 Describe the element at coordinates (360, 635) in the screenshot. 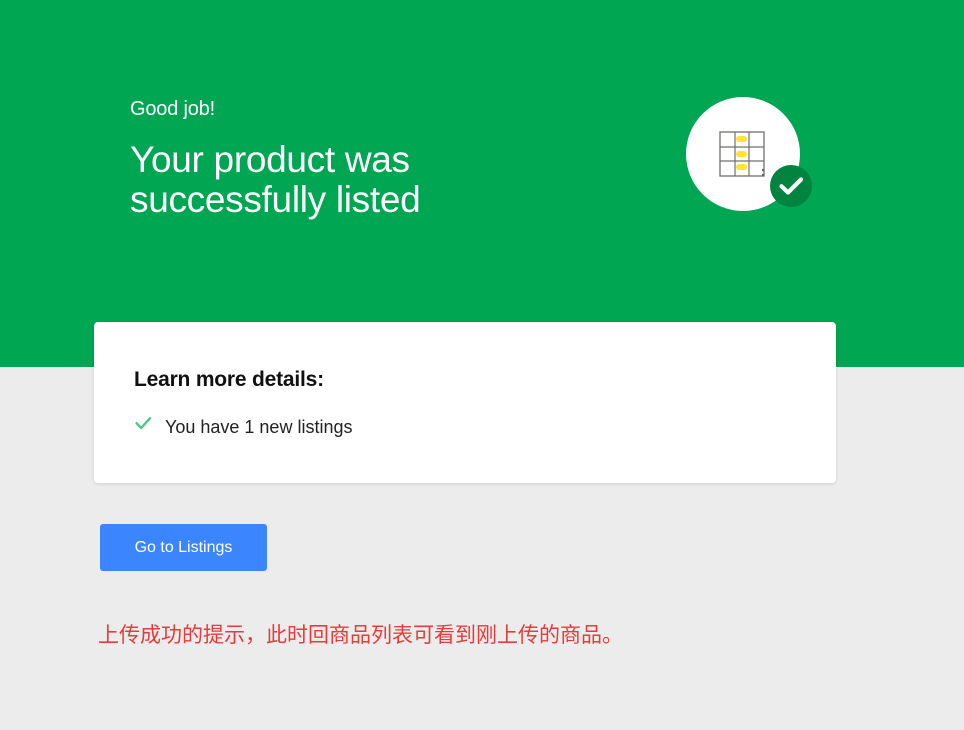

I see `annotation-note: 上传成功的提示，此时回商品列表可看到刚上传的商品。` at that location.